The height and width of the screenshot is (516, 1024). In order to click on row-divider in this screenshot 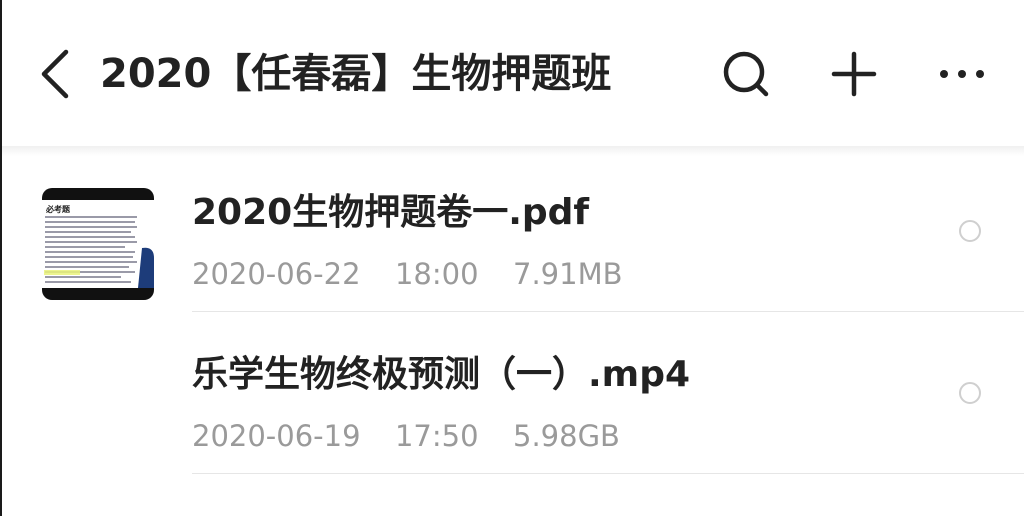, I will do `click(608, 473)`.